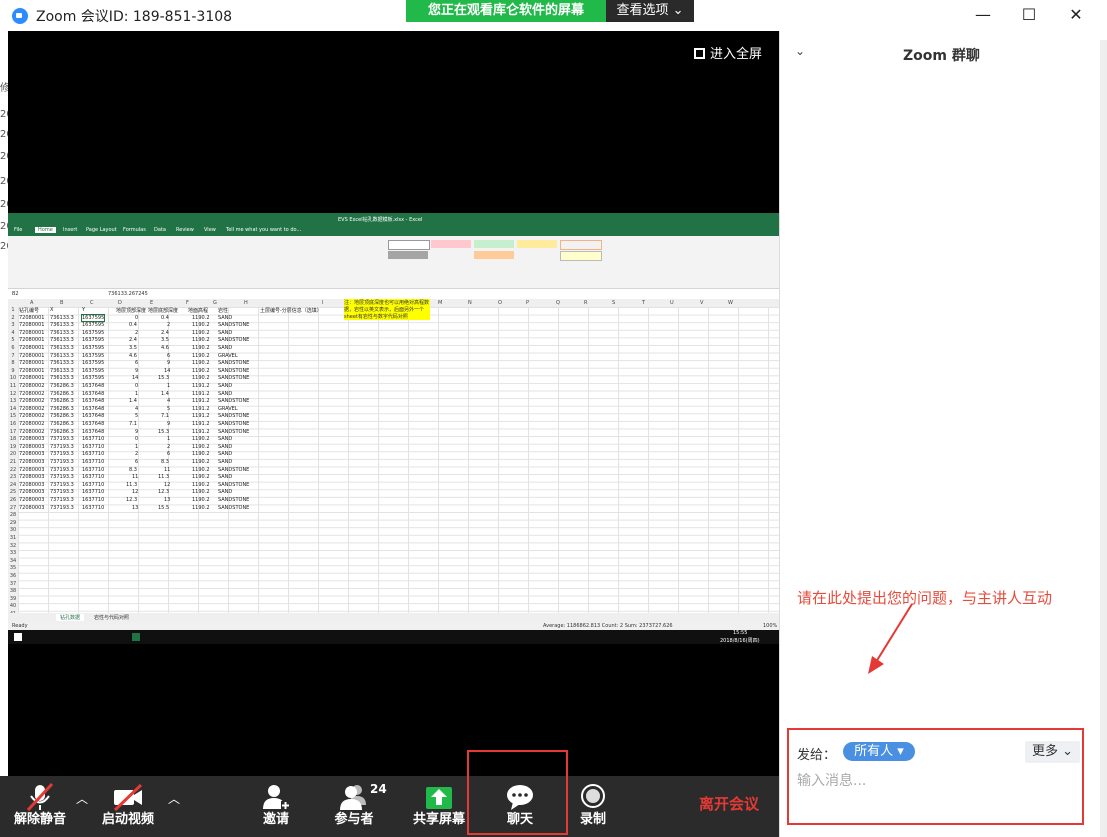  I want to click on header-cell: 地层顶部深度, so click(131, 310).